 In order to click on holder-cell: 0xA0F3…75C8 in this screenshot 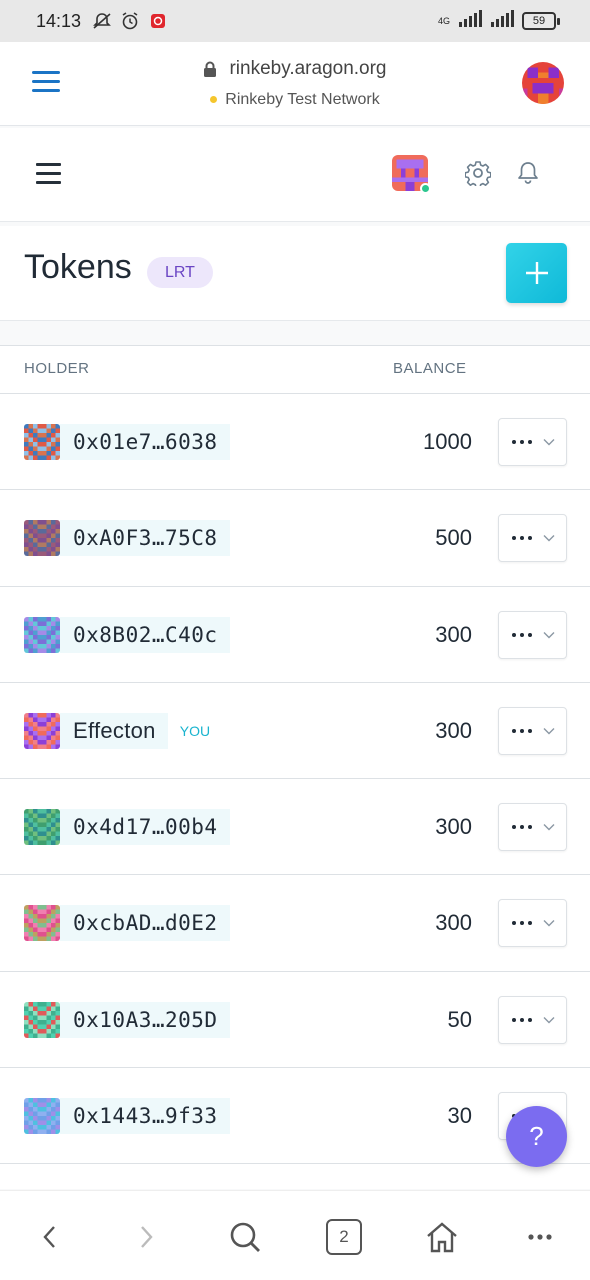, I will do `click(127, 538)`.